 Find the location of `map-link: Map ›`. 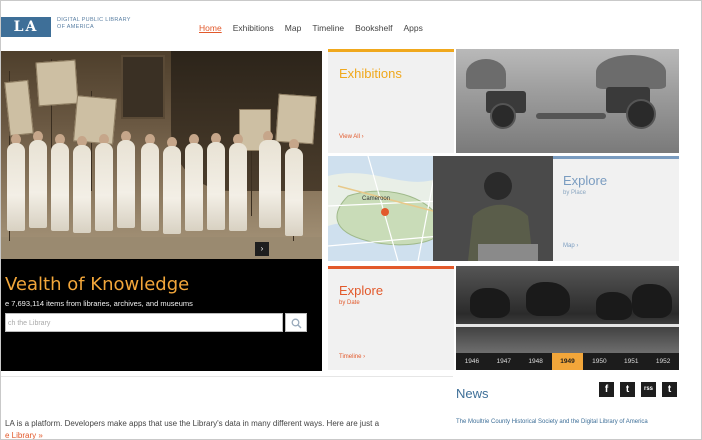

map-link: Map › is located at coordinates (570, 246).